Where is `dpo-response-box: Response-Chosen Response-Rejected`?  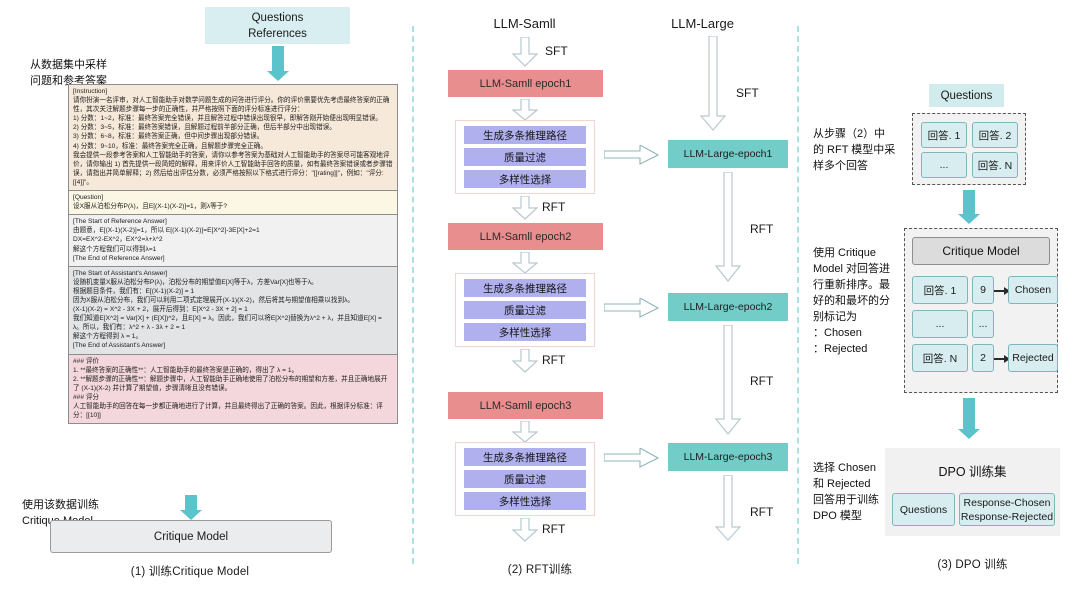
dpo-response-box: Response-Chosen Response-Rejected is located at coordinates (1007, 509).